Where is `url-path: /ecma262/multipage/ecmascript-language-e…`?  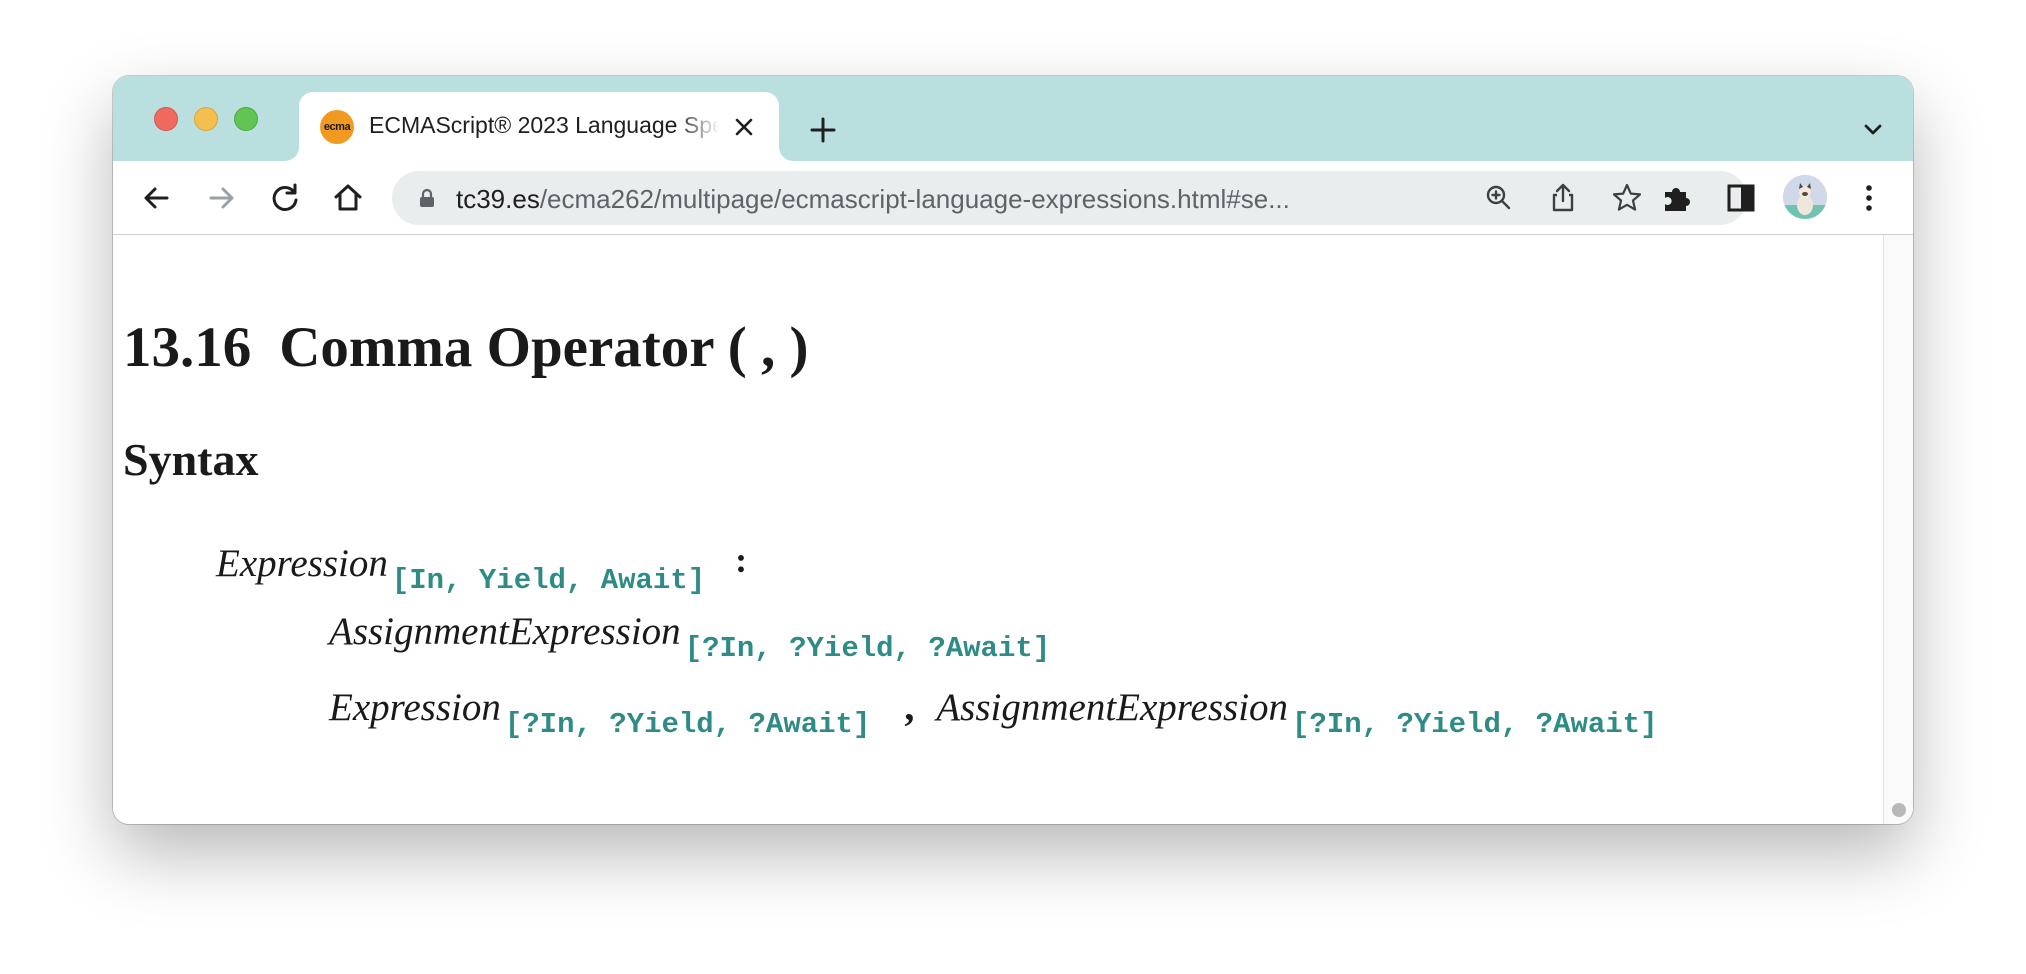
url-path: /ecma262/multipage/ecmascript-language-e… is located at coordinates (914, 199).